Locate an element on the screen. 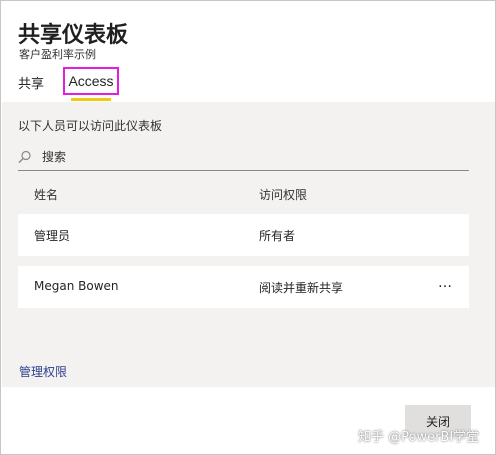  dialog-title: 共享仪表板 is located at coordinates (73, 35).